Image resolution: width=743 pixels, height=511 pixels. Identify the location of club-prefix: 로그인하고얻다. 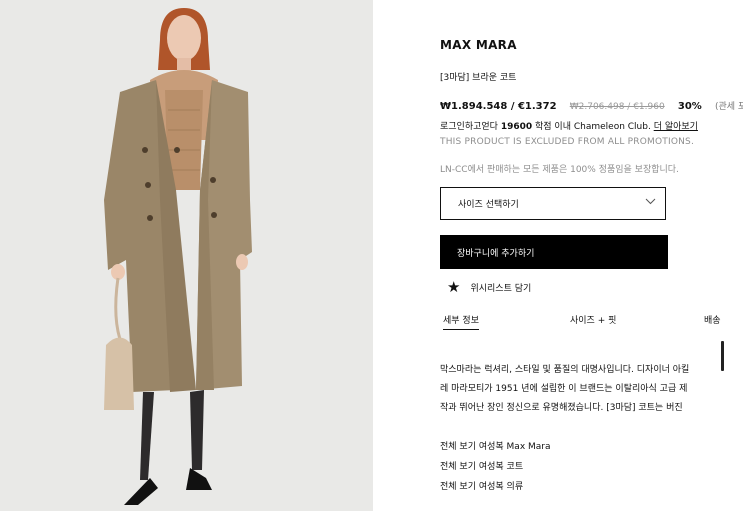
(470, 127).